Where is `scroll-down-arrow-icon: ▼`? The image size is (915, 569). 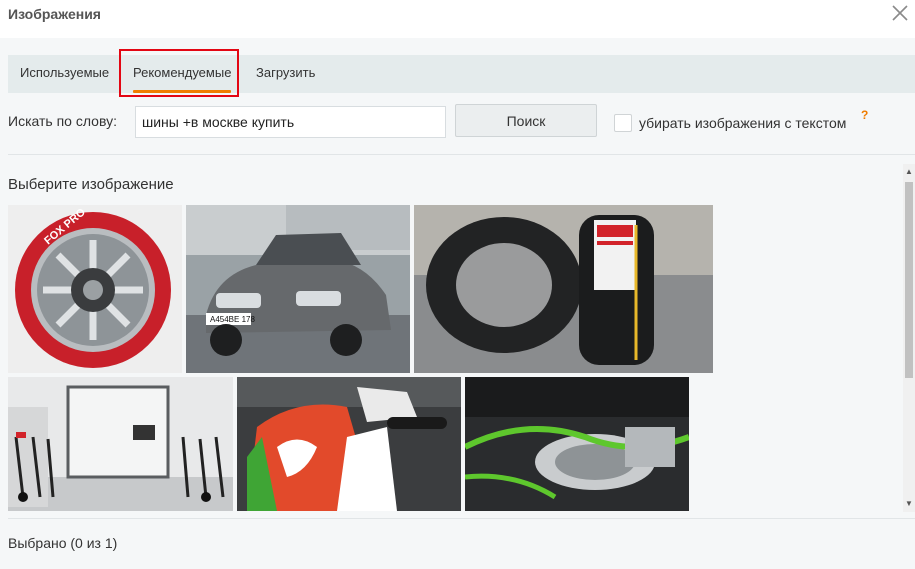
scroll-down-arrow-icon: ▼ is located at coordinates (909, 504).